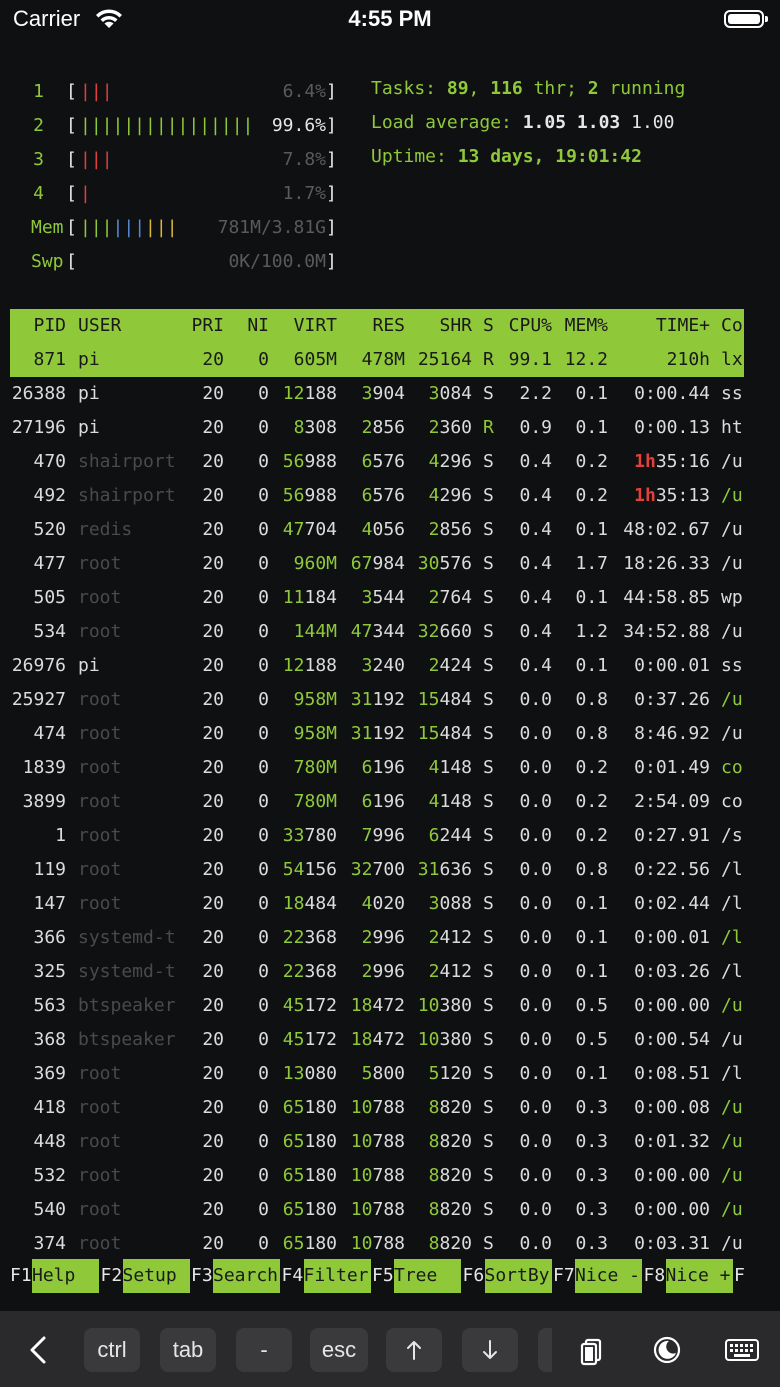 This screenshot has width=780, height=1387. Describe the element at coordinates (367, 835) in the screenshot. I see `value-thousands: 7` at that location.